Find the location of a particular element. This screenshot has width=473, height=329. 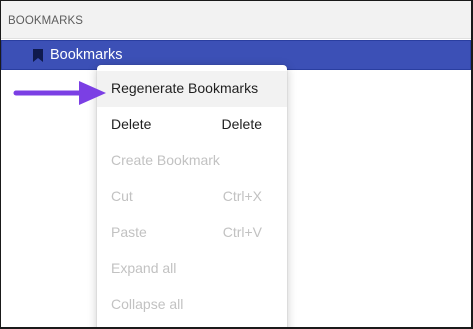

menu-item-regenerate-bookmarks: Regenerate Bookmarks is located at coordinates (192, 89).